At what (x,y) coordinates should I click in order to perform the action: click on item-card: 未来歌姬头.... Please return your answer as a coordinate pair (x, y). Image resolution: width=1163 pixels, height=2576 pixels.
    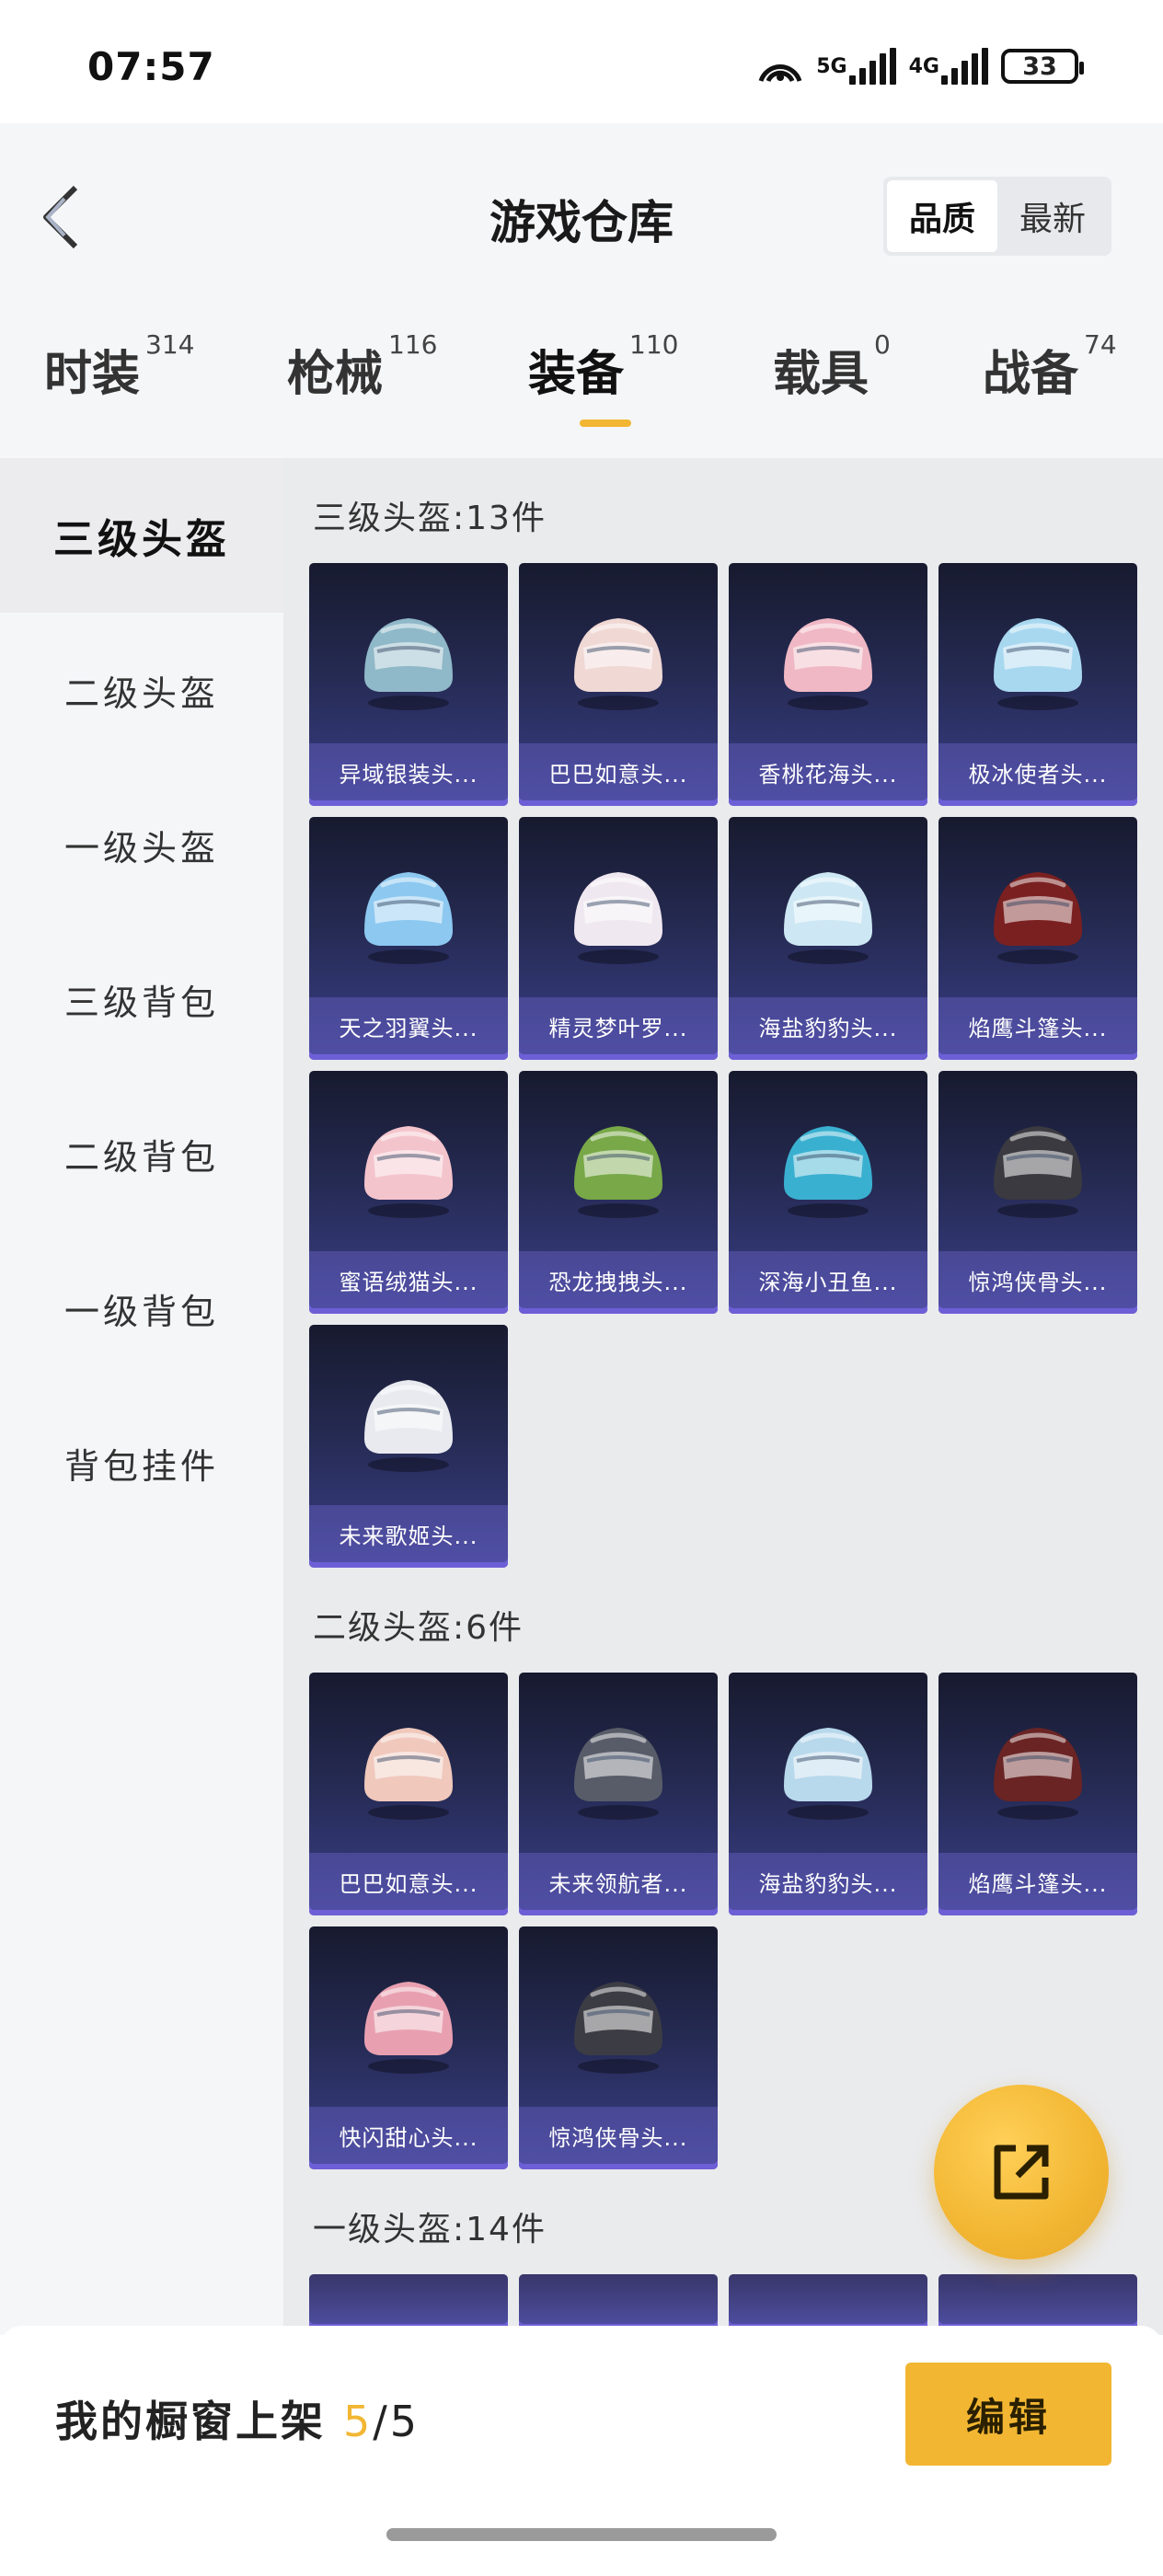
    Looking at the image, I should click on (408, 1446).